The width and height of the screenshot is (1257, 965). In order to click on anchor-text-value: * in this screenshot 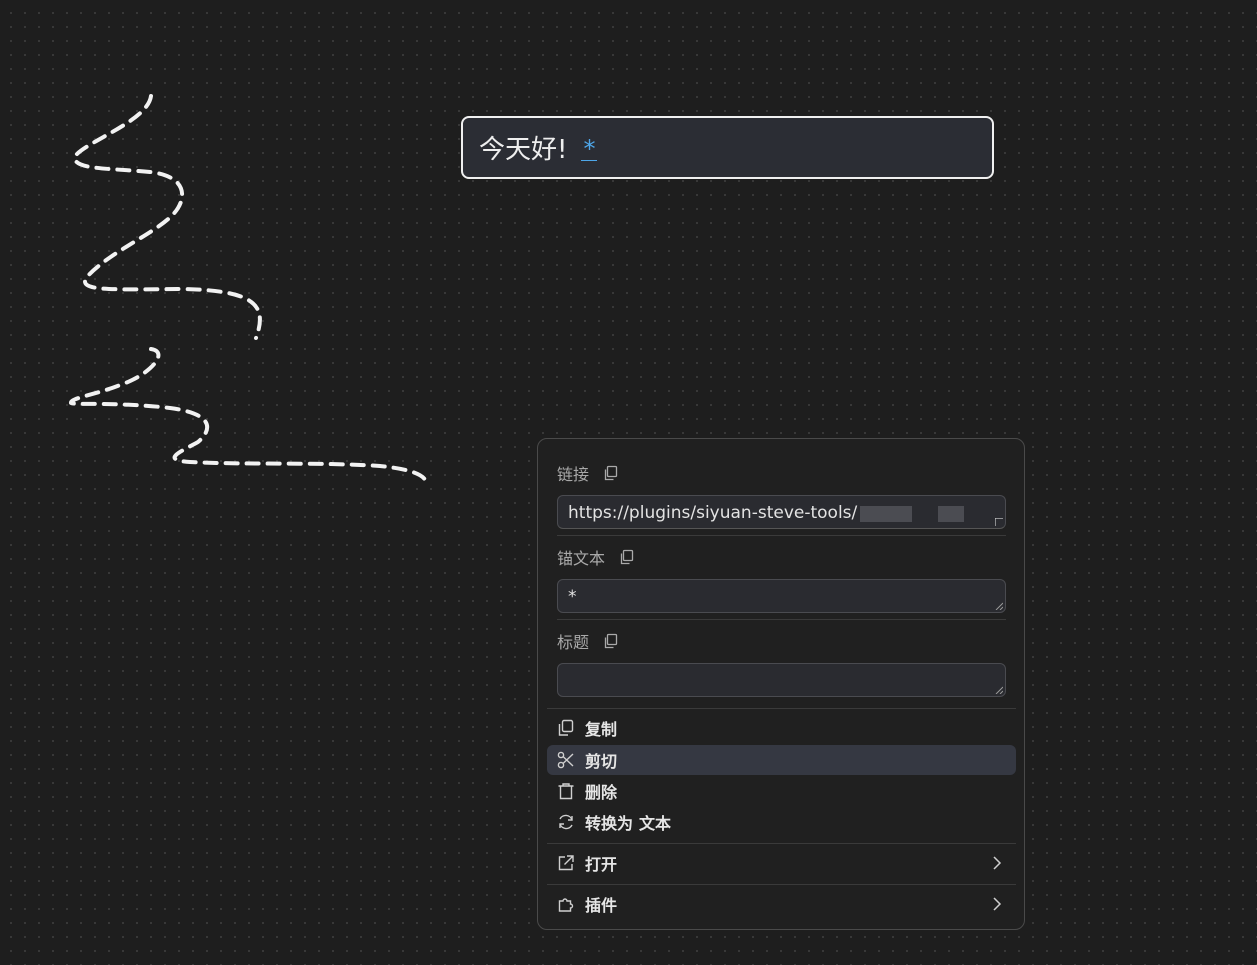, I will do `click(572, 597)`.